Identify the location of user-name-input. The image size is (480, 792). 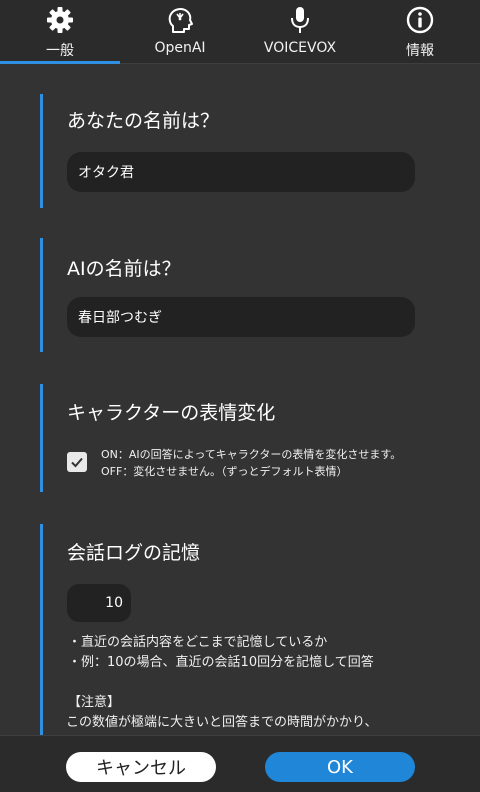
(241, 172).